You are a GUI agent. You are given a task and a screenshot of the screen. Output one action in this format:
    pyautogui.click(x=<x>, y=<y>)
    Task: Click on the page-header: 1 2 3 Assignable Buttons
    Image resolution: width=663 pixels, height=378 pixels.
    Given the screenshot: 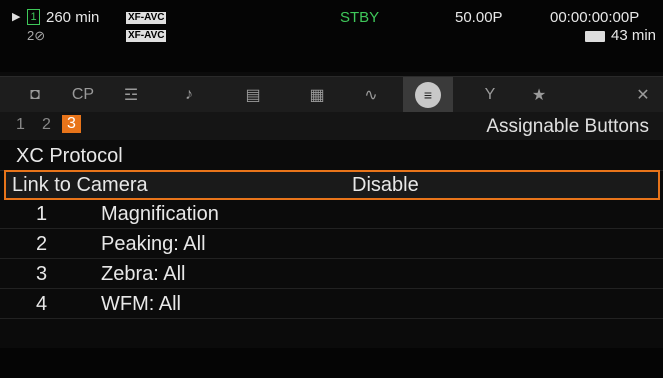 What is the action you would take?
    pyautogui.click(x=331, y=126)
    